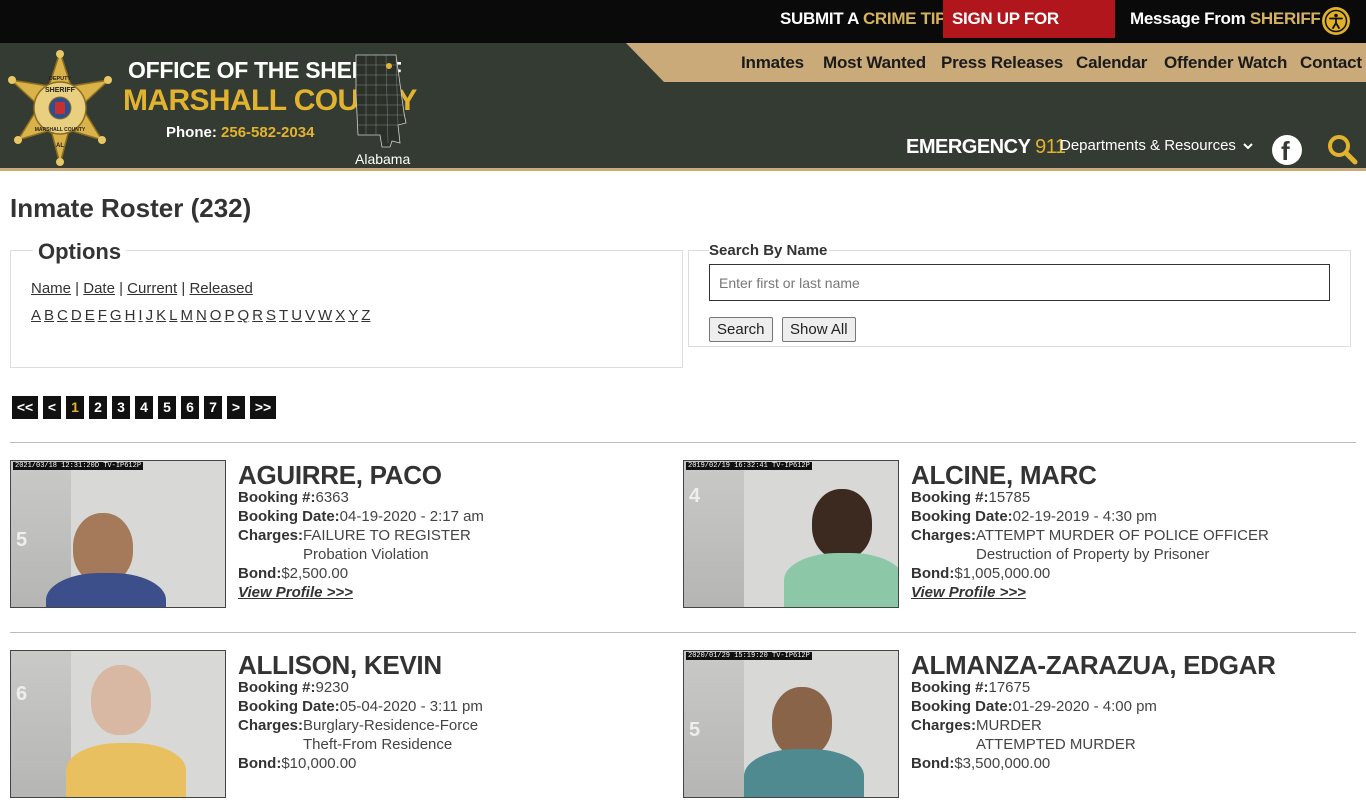 The height and width of the screenshot is (800, 1366). I want to click on letter-filter-c: C, so click(62, 315).